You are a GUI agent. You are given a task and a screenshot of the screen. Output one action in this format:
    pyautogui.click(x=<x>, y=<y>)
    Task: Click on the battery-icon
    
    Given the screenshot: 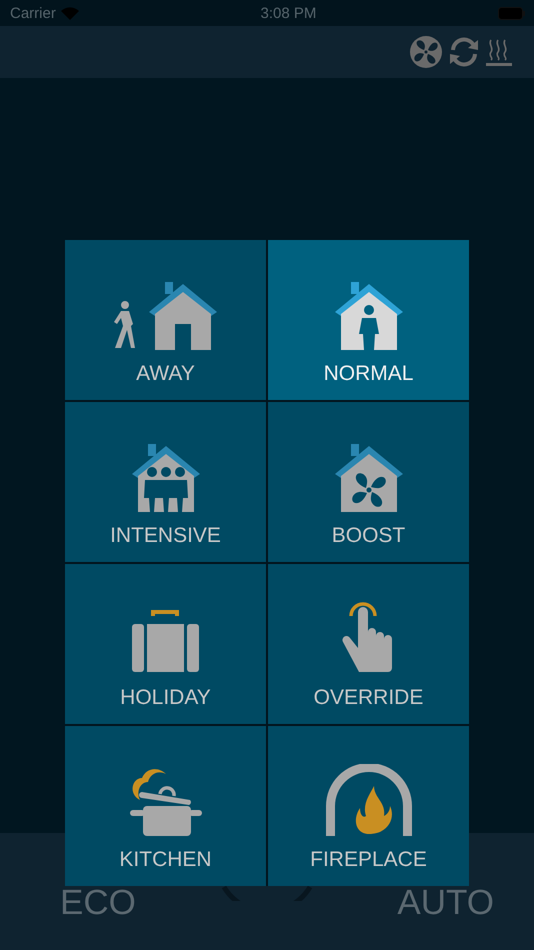 What is the action you would take?
    pyautogui.click(x=512, y=13)
    